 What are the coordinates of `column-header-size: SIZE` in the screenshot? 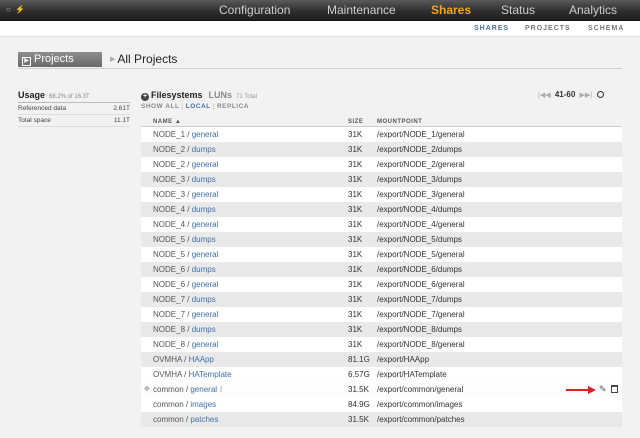 It's located at (355, 122).